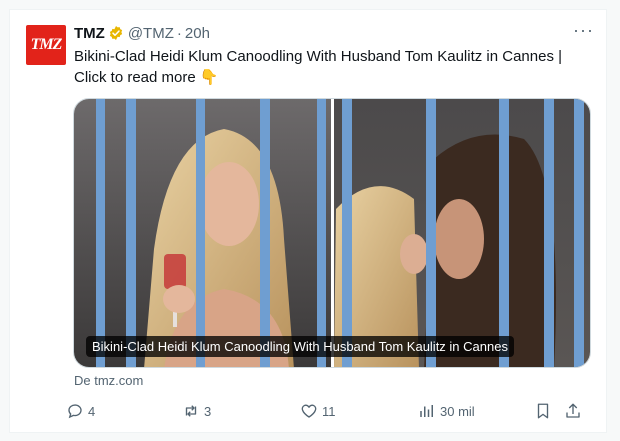  What do you see at coordinates (115, 33) in the screenshot?
I see `verified-badge-icon` at bounding box center [115, 33].